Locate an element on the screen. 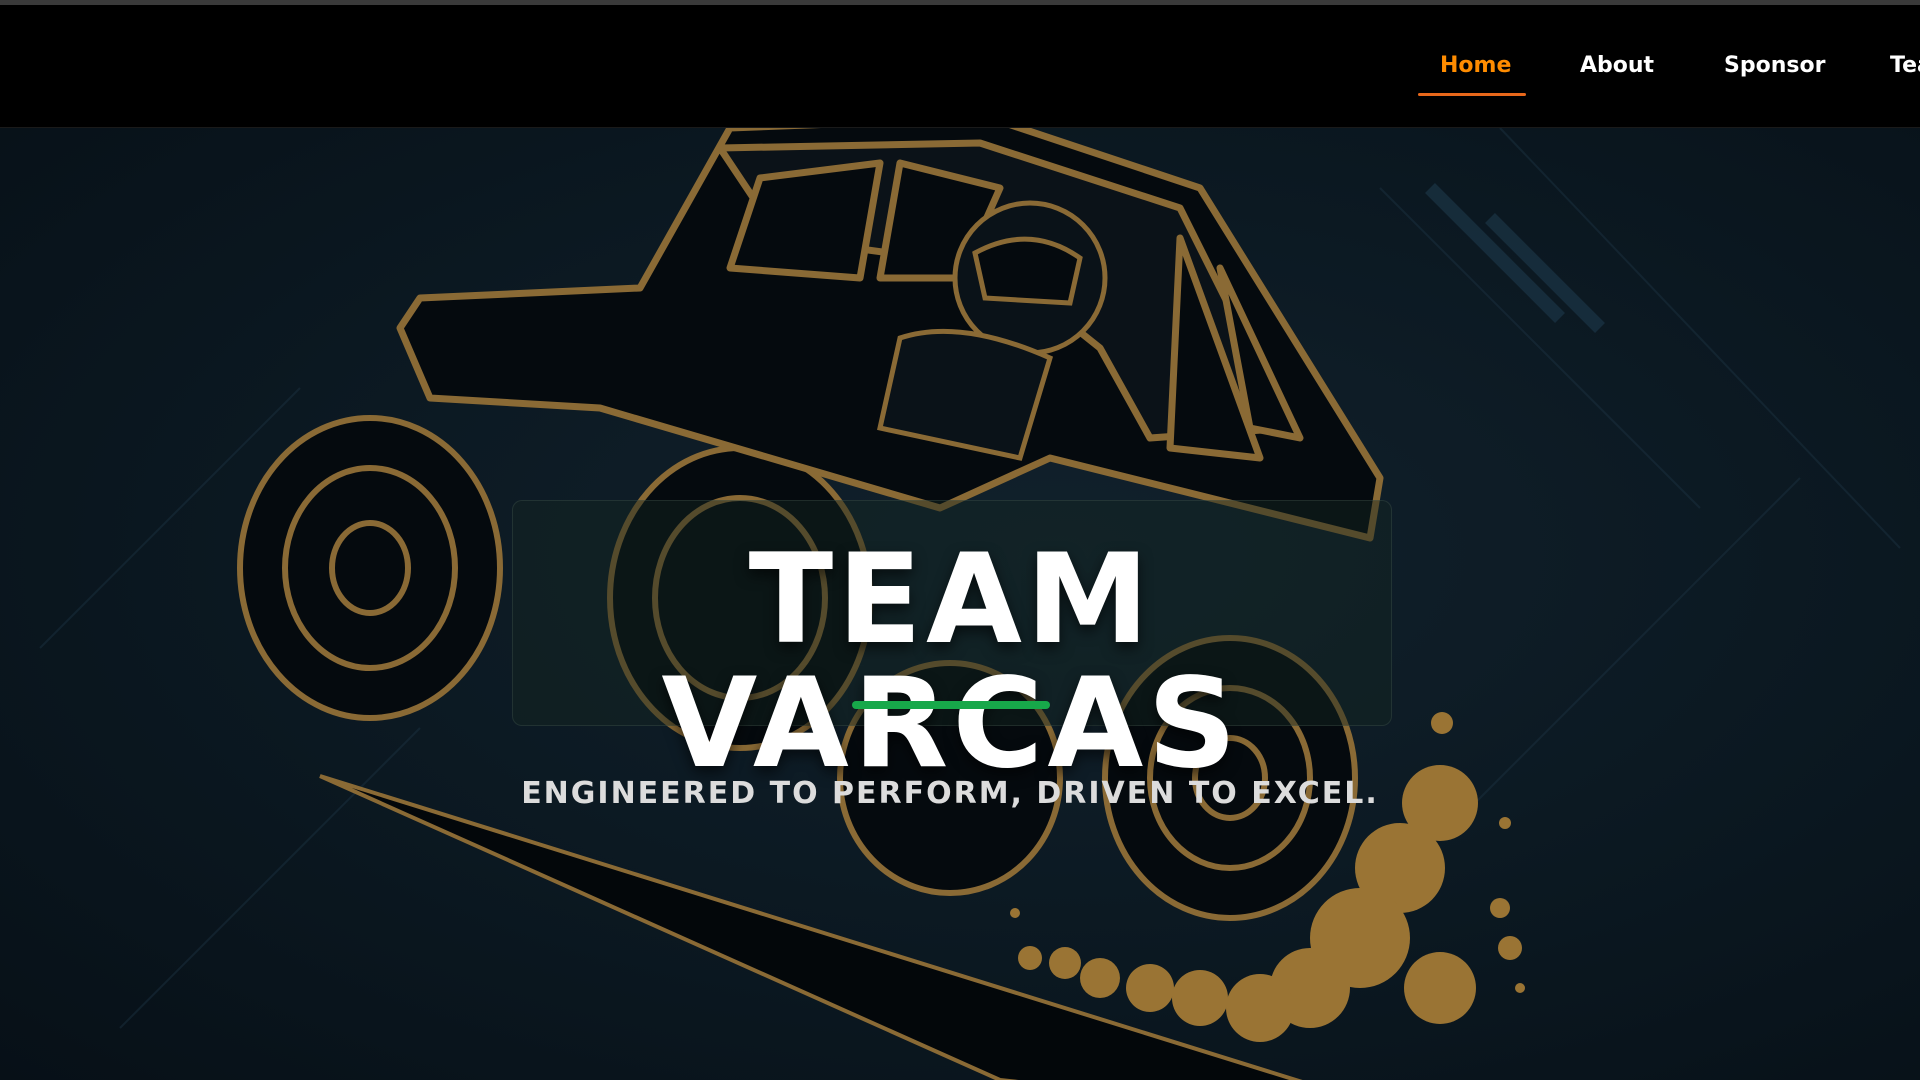 This screenshot has height=1080, width=1920. nav-team-link: Tea is located at coordinates (1905, 65).